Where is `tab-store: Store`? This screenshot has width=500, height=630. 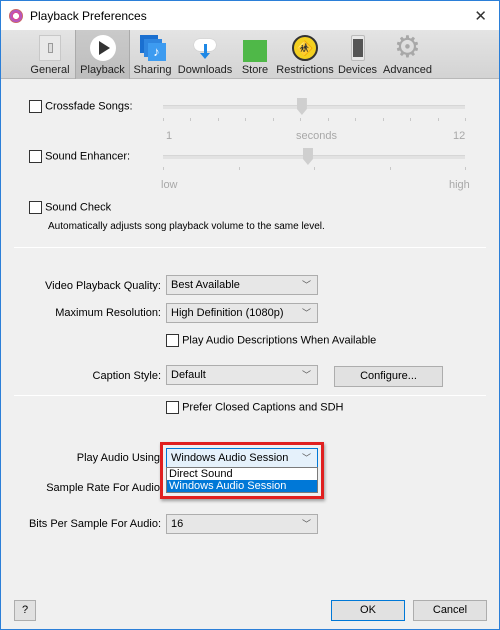 tab-store: Store is located at coordinates (255, 54).